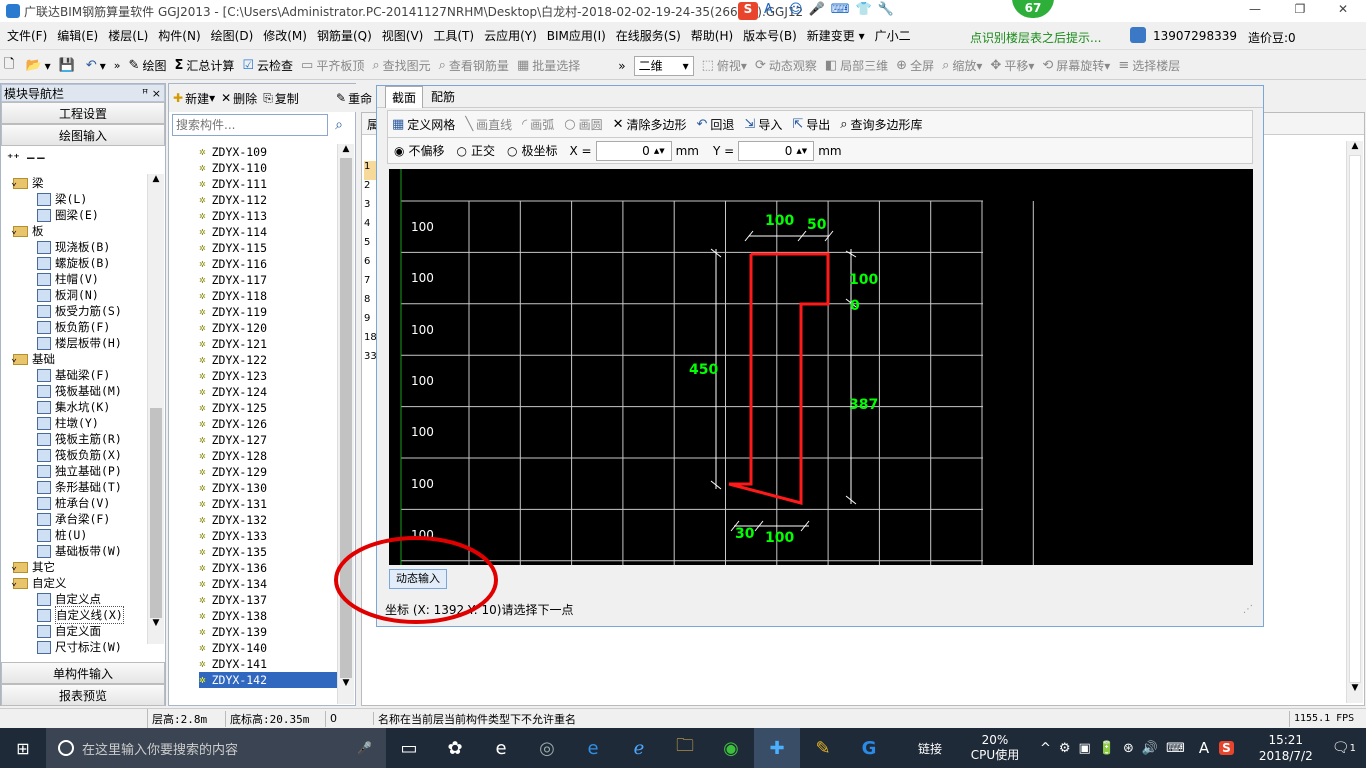 The width and height of the screenshot is (1366, 768). Describe the element at coordinates (271, 536) in the screenshot. I see `list-item: ✲ ZDYX-133` at that location.